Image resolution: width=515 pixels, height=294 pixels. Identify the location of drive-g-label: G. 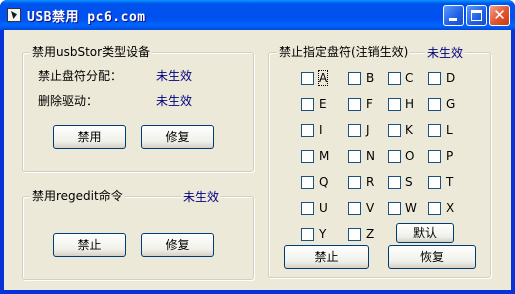
(450, 104).